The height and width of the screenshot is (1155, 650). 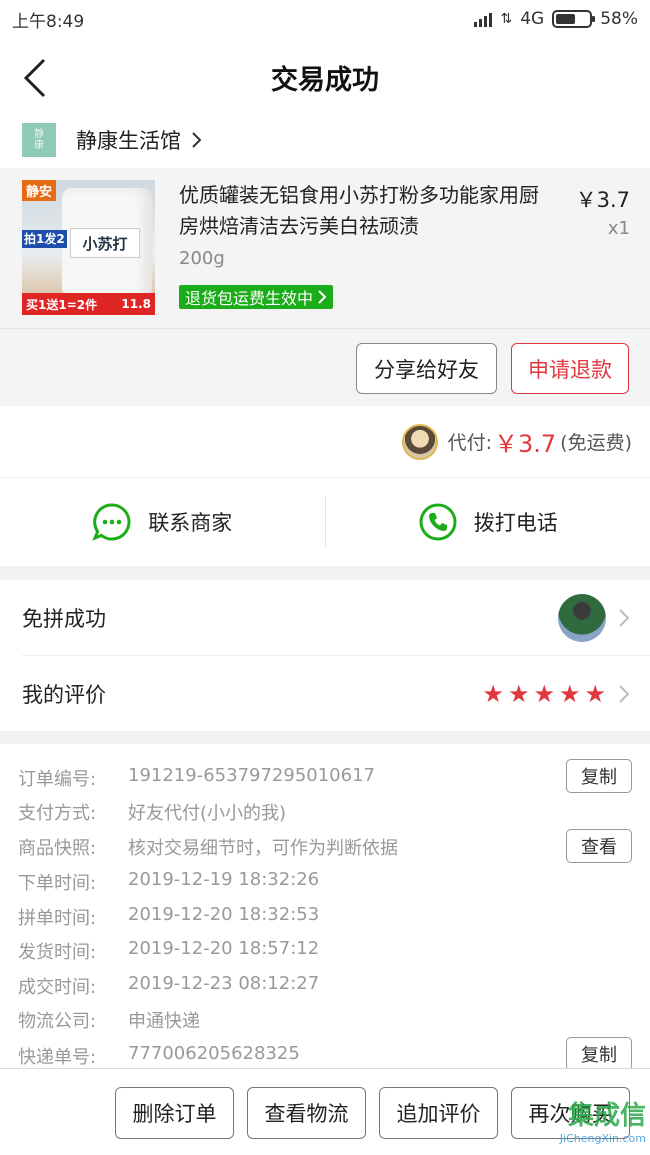 I want to click on payer-avatar, so click(x=419, y=441).